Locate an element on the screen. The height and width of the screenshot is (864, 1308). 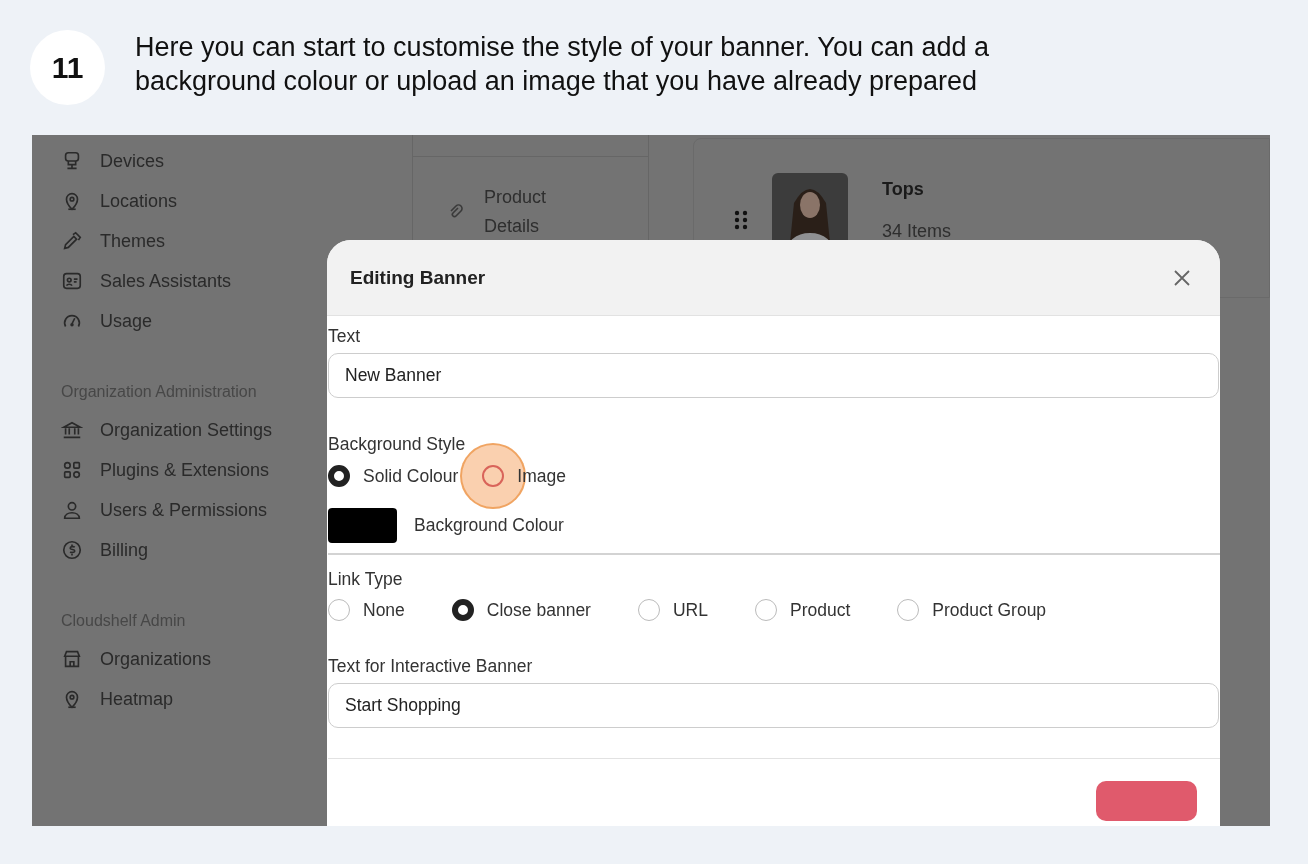
id-card-icon is located at coordinates (72, 281).